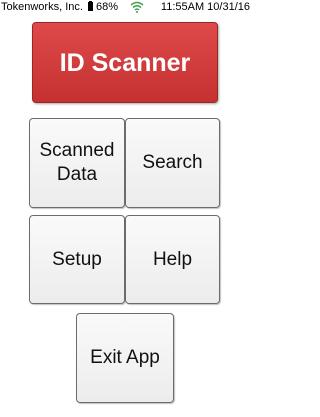 Image resolution: width=320 pixels, height=417 pixels. Describe the element at coordinates (107, 7) in the screenshot. I see `battery-percentage: 68%` at that location.